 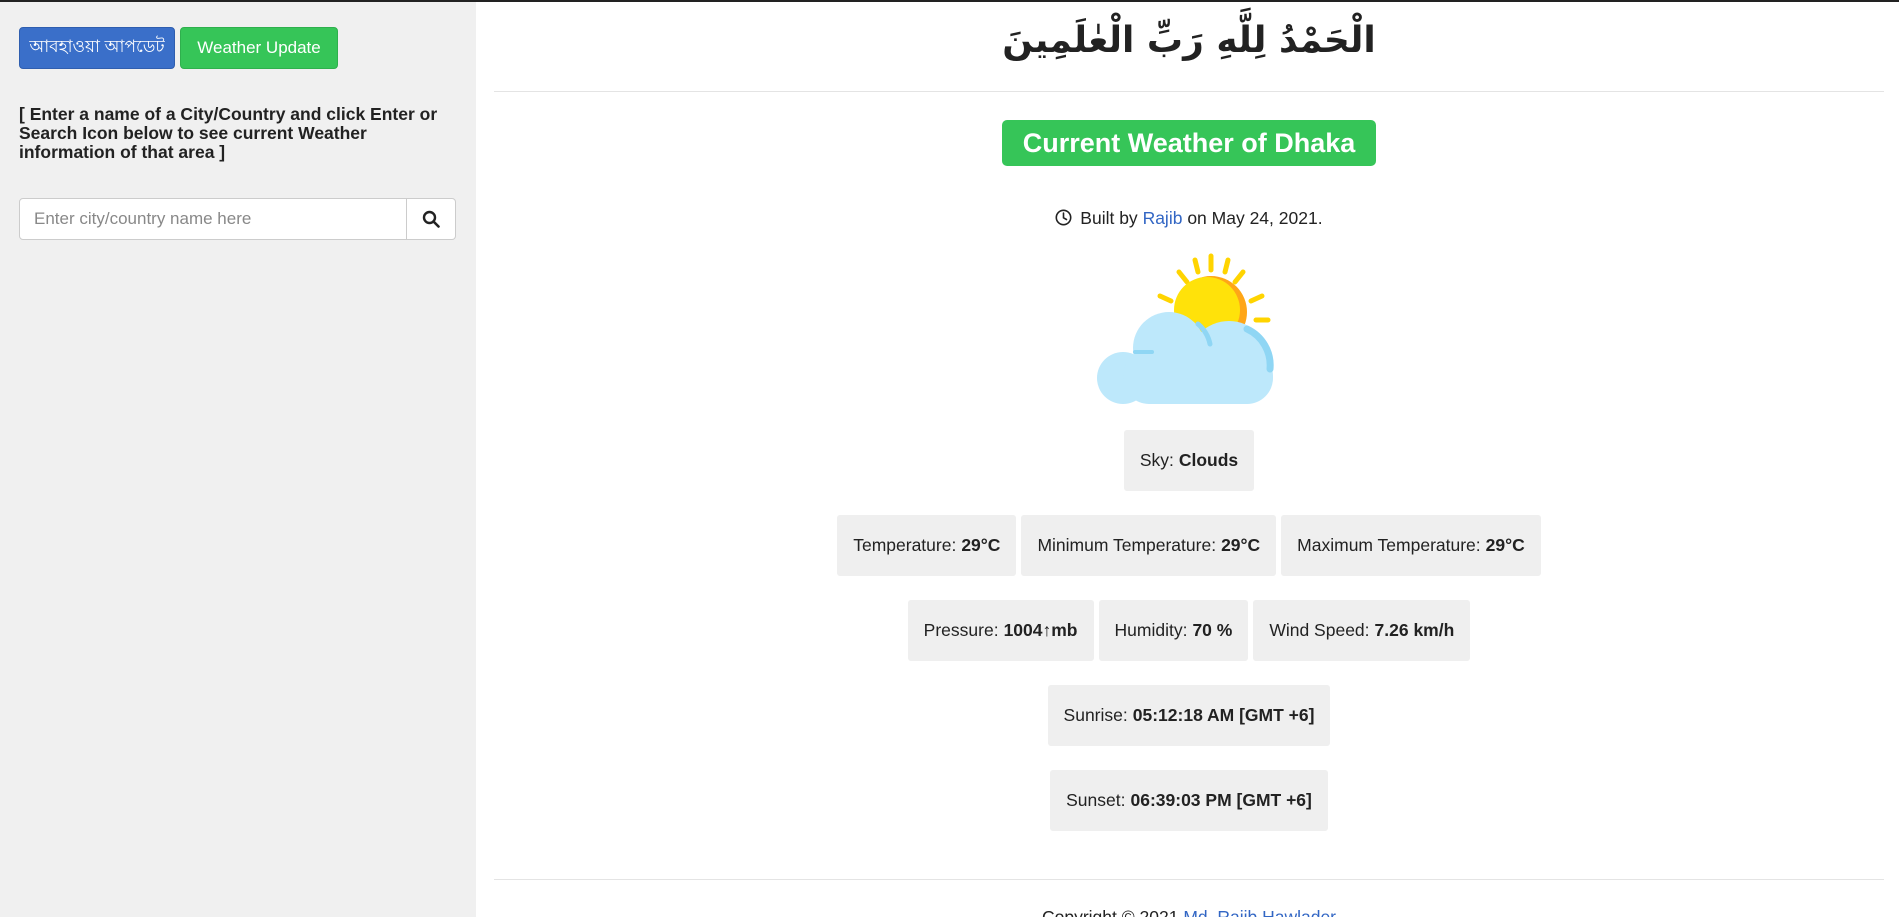 I want to click on sunrise-label: Sunrise:, so click(x=1095, y=715).